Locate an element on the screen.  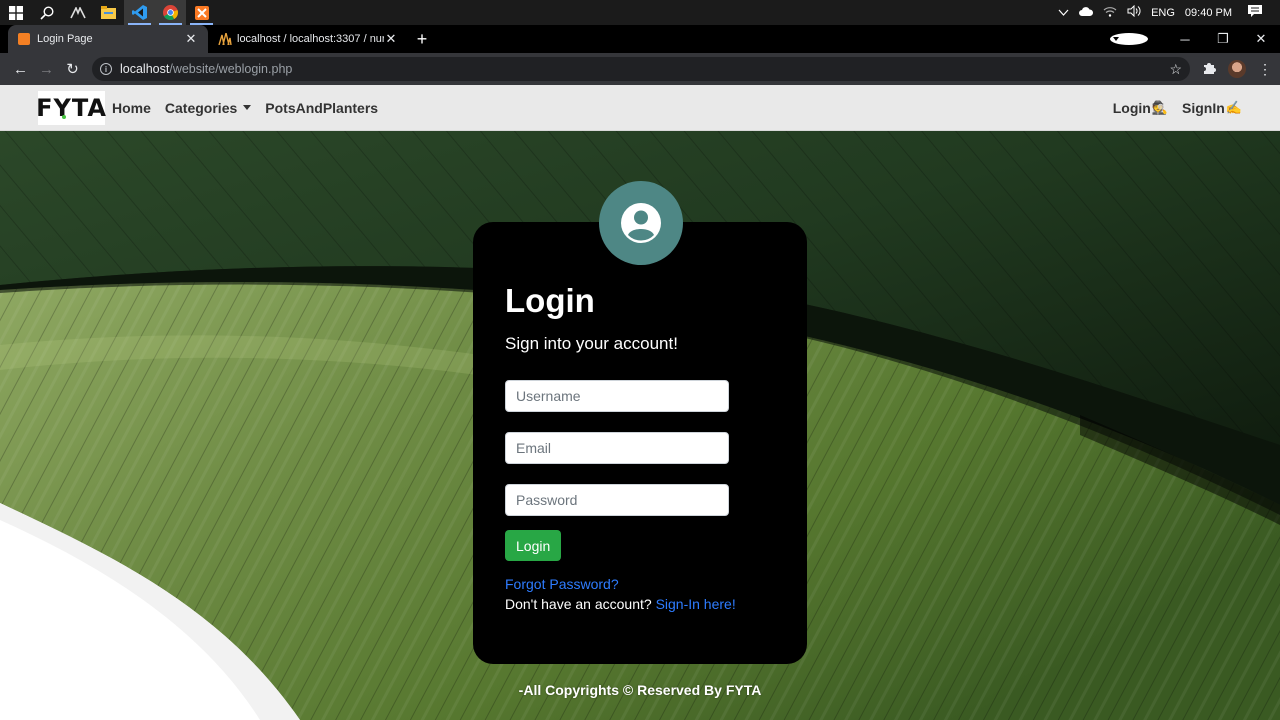
tab-title: localhost / localhost:3307 / nurse is located at coordinates (310, 39).